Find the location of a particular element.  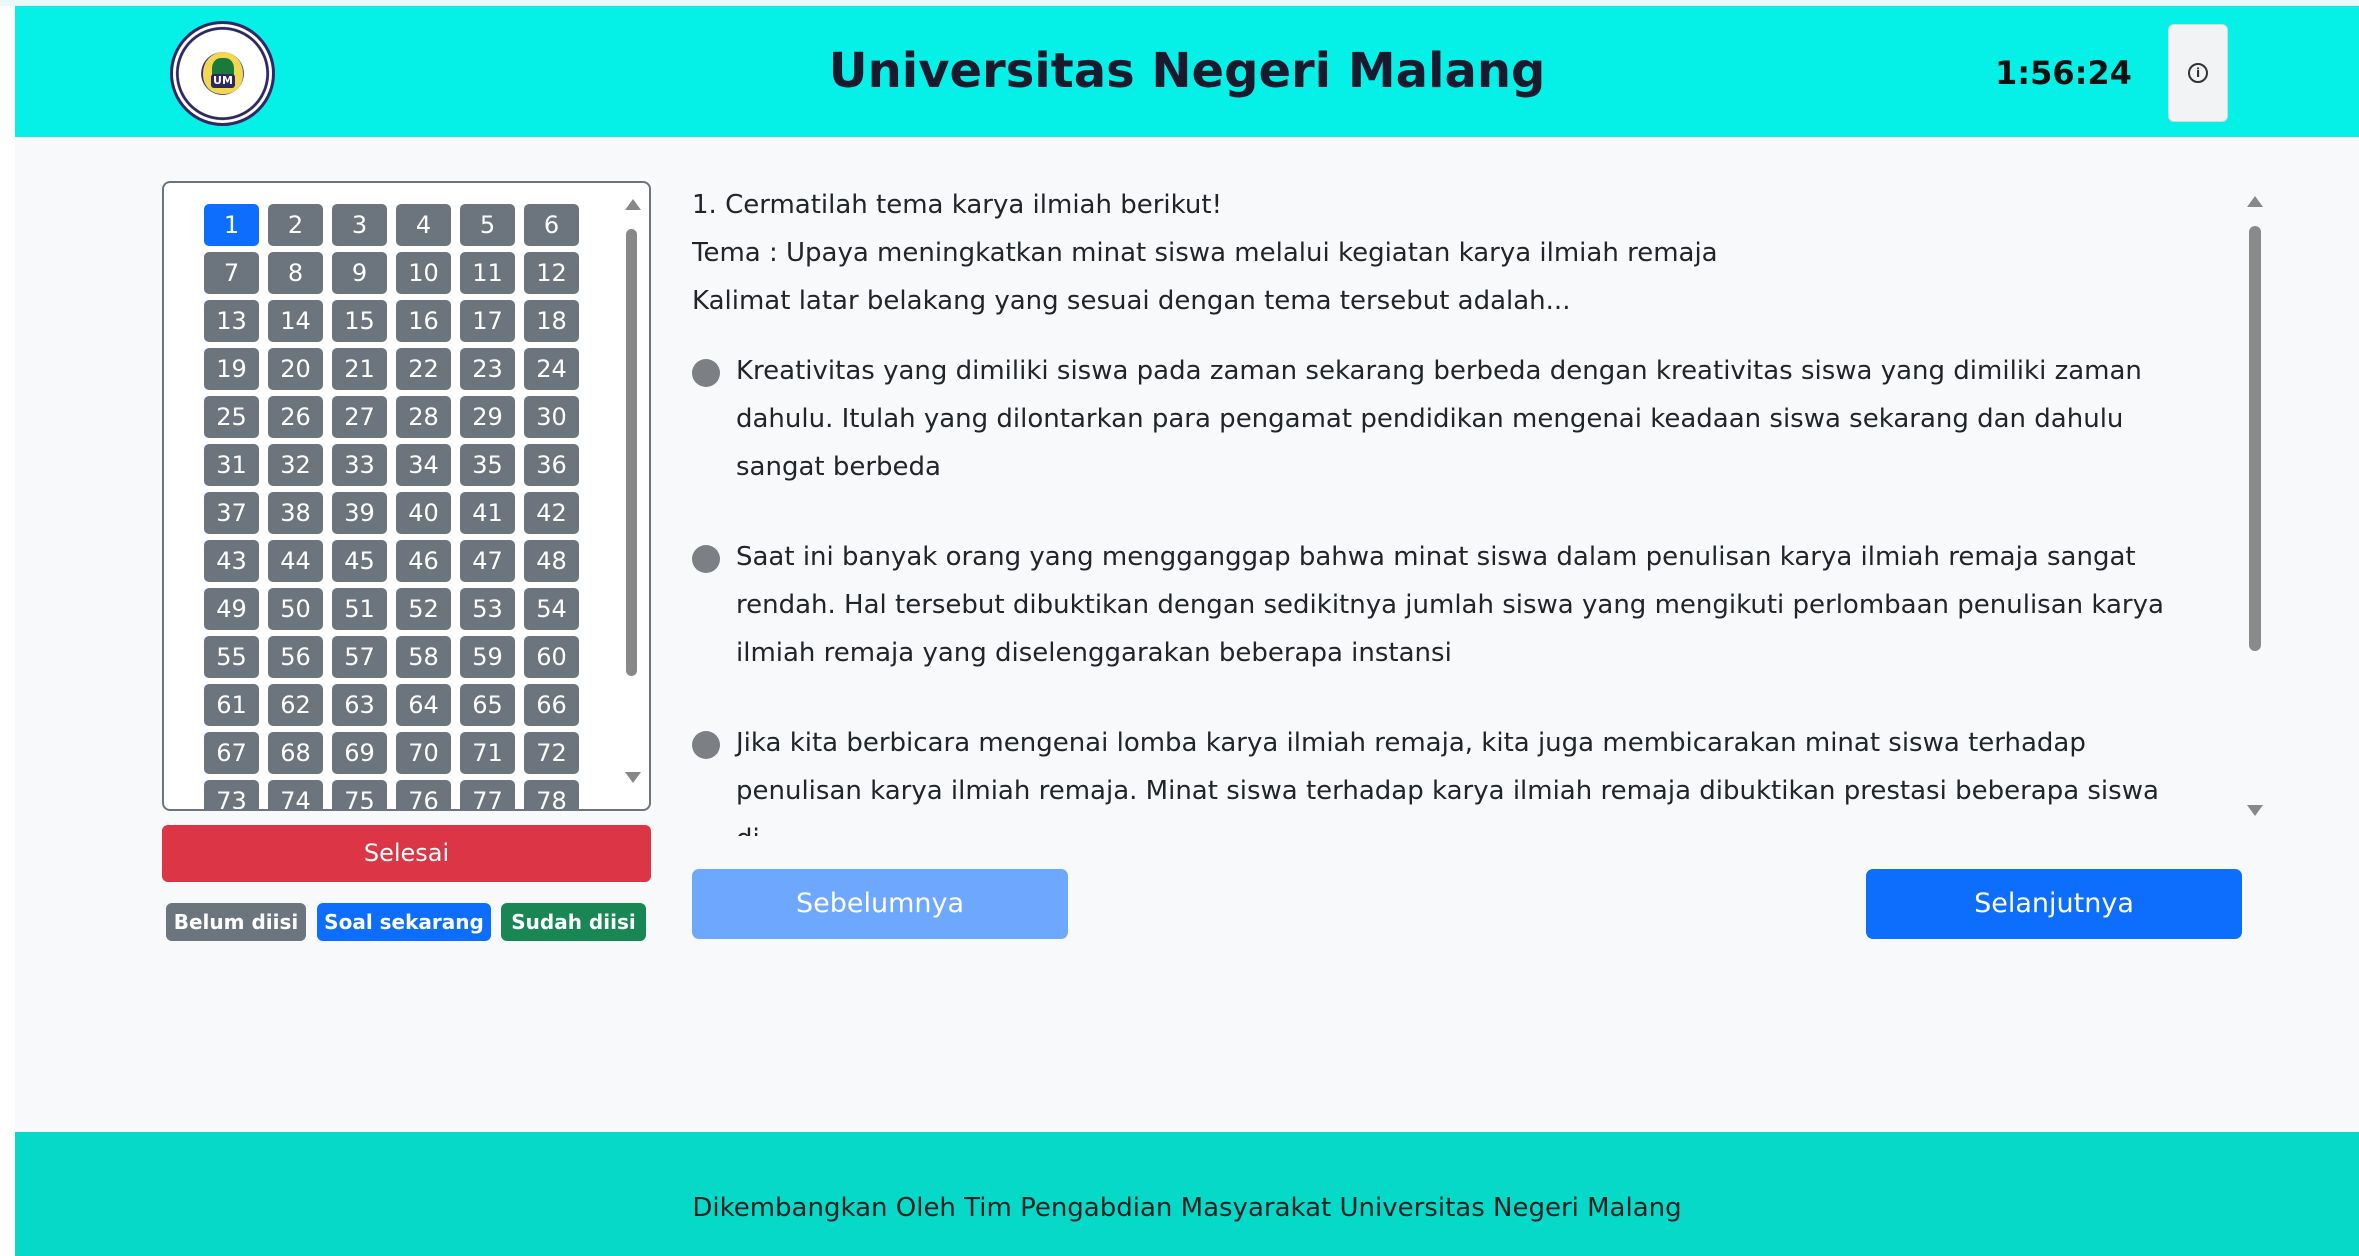

question-number-button: 66 is located at coordinates (551, 705).